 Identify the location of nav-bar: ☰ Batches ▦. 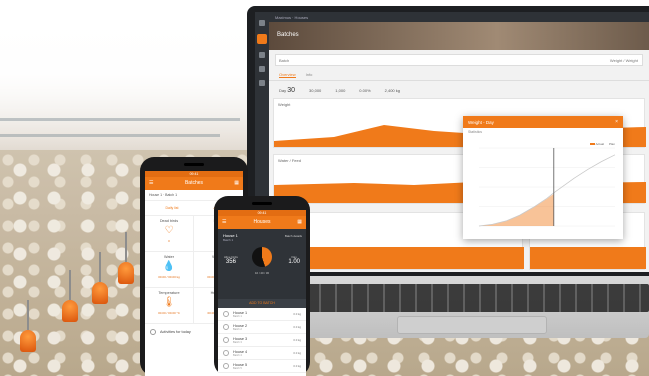
(194, 183).